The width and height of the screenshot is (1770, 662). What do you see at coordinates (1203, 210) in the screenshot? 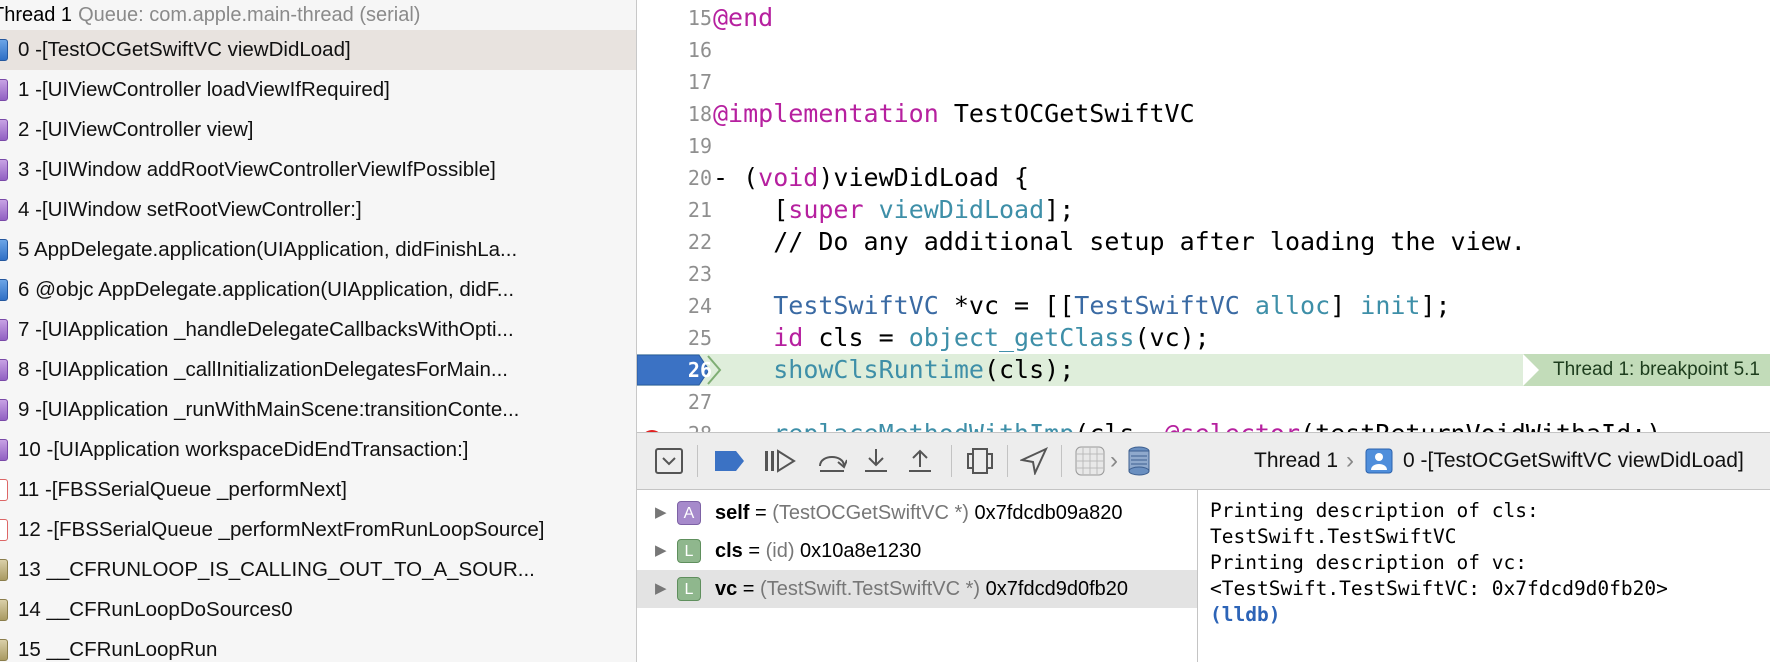
I see `code-line: 21 [super viewDidLoad];` at bounding box center [1203, 210].